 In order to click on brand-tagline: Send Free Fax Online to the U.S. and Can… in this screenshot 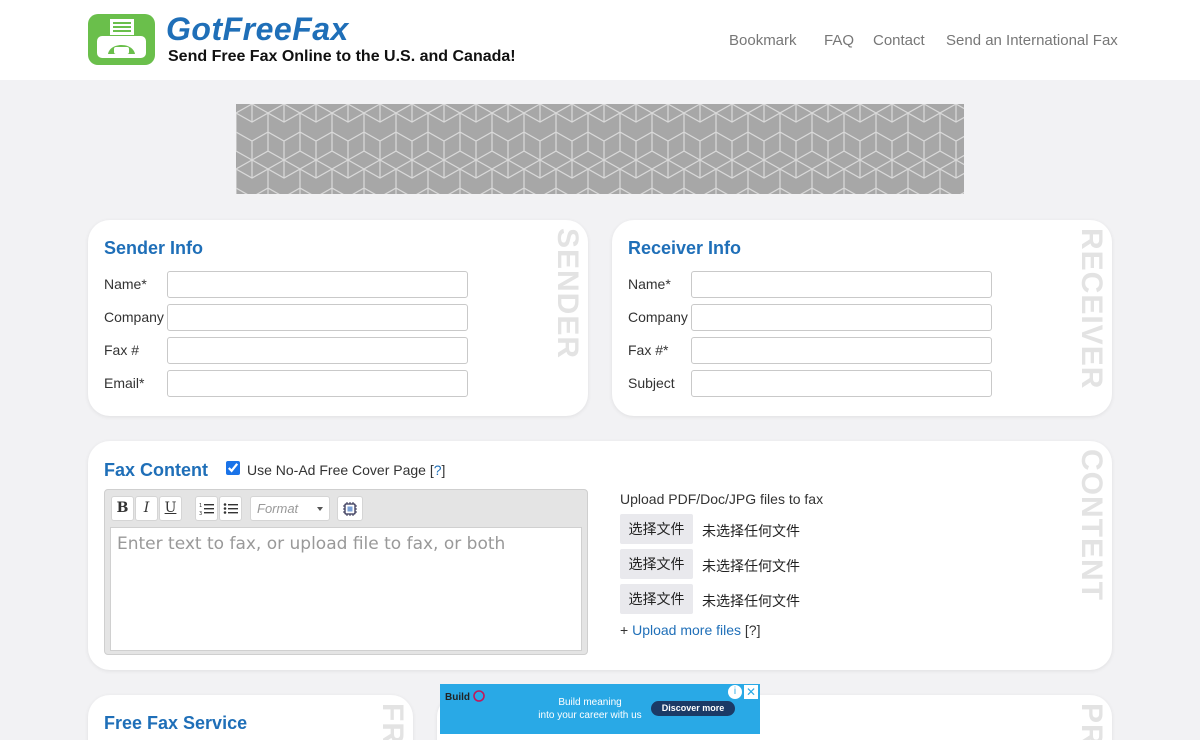, I will do `click(342, 56)`.